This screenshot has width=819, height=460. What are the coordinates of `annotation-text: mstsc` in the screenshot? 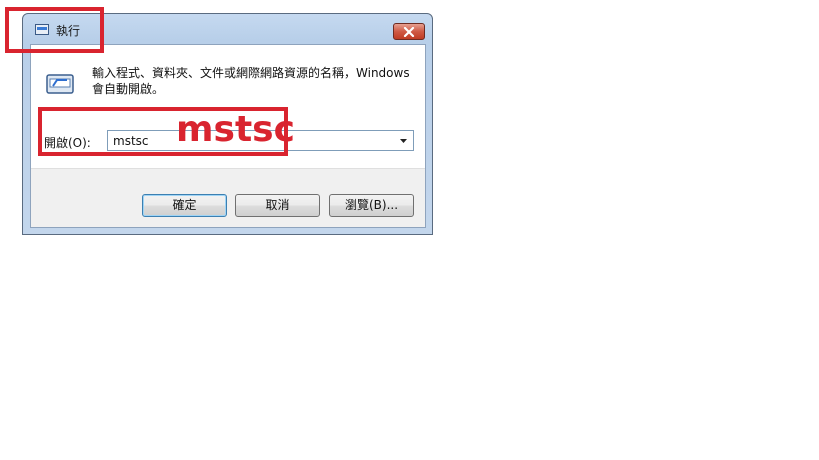 It's located at (235, 129).